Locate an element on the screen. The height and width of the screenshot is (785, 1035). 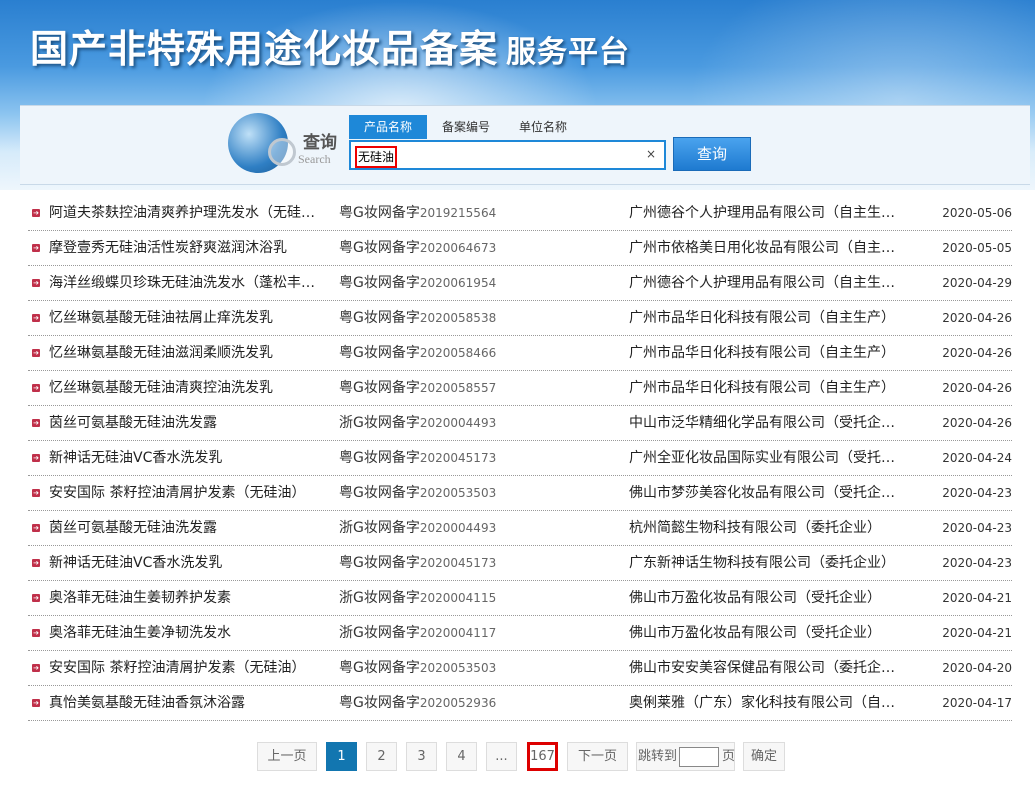
jump-page-input is located at coordinates (699, 757).